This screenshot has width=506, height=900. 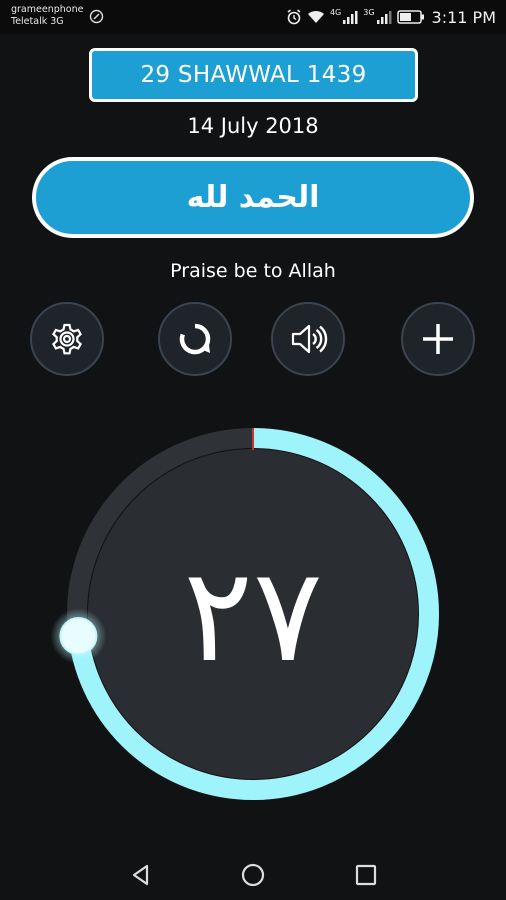 I want to click on gear-icon, so click(x=67, y=339).